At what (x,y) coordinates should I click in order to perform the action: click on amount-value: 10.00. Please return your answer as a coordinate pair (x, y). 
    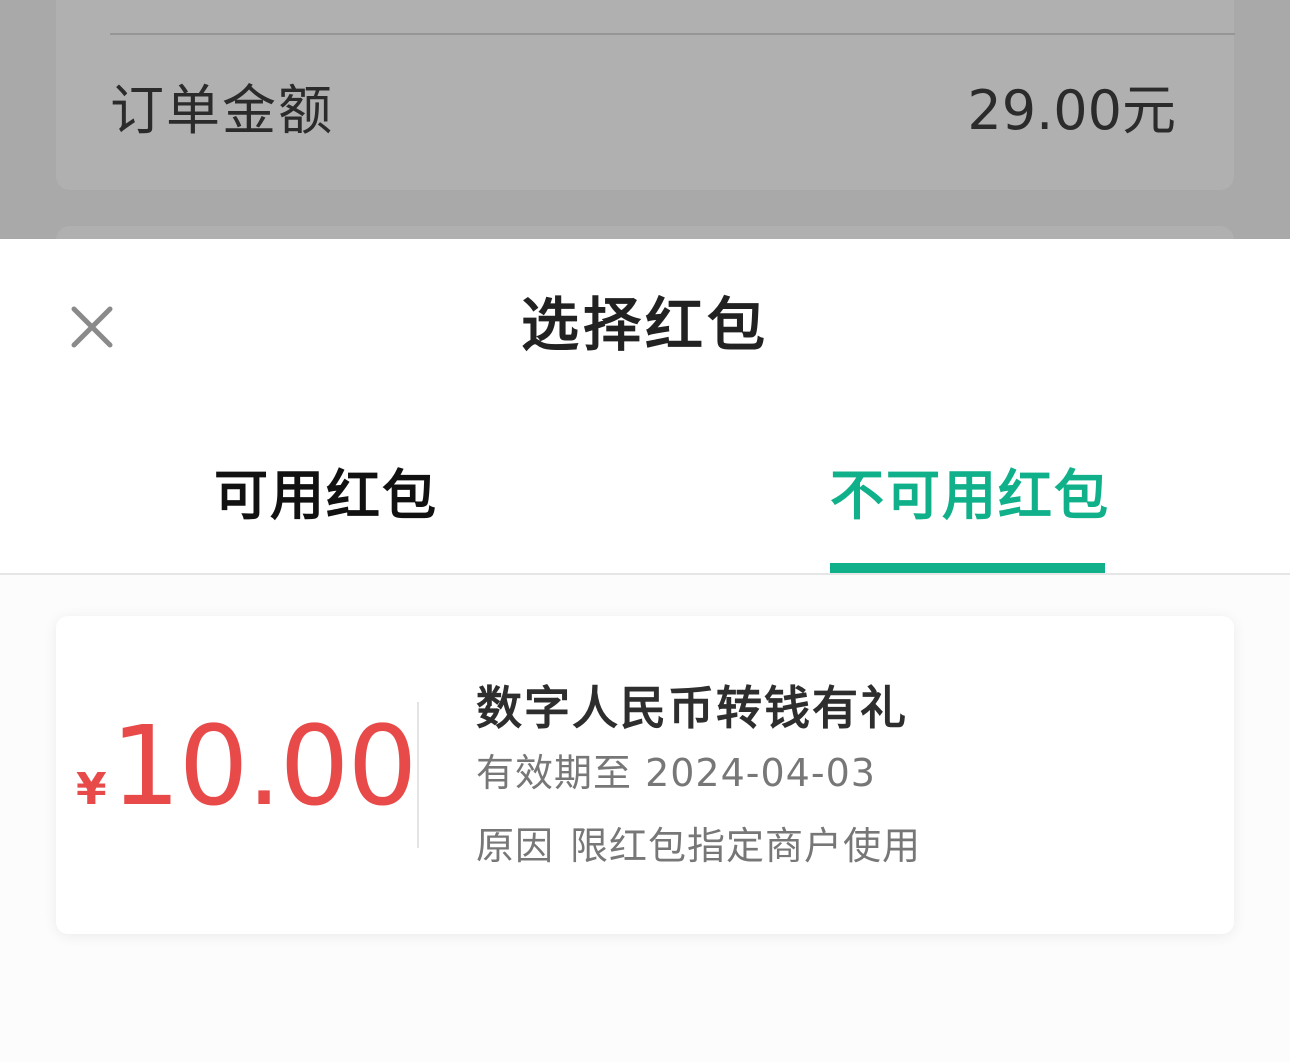
    Looking at the image, I should click on (264, 766).